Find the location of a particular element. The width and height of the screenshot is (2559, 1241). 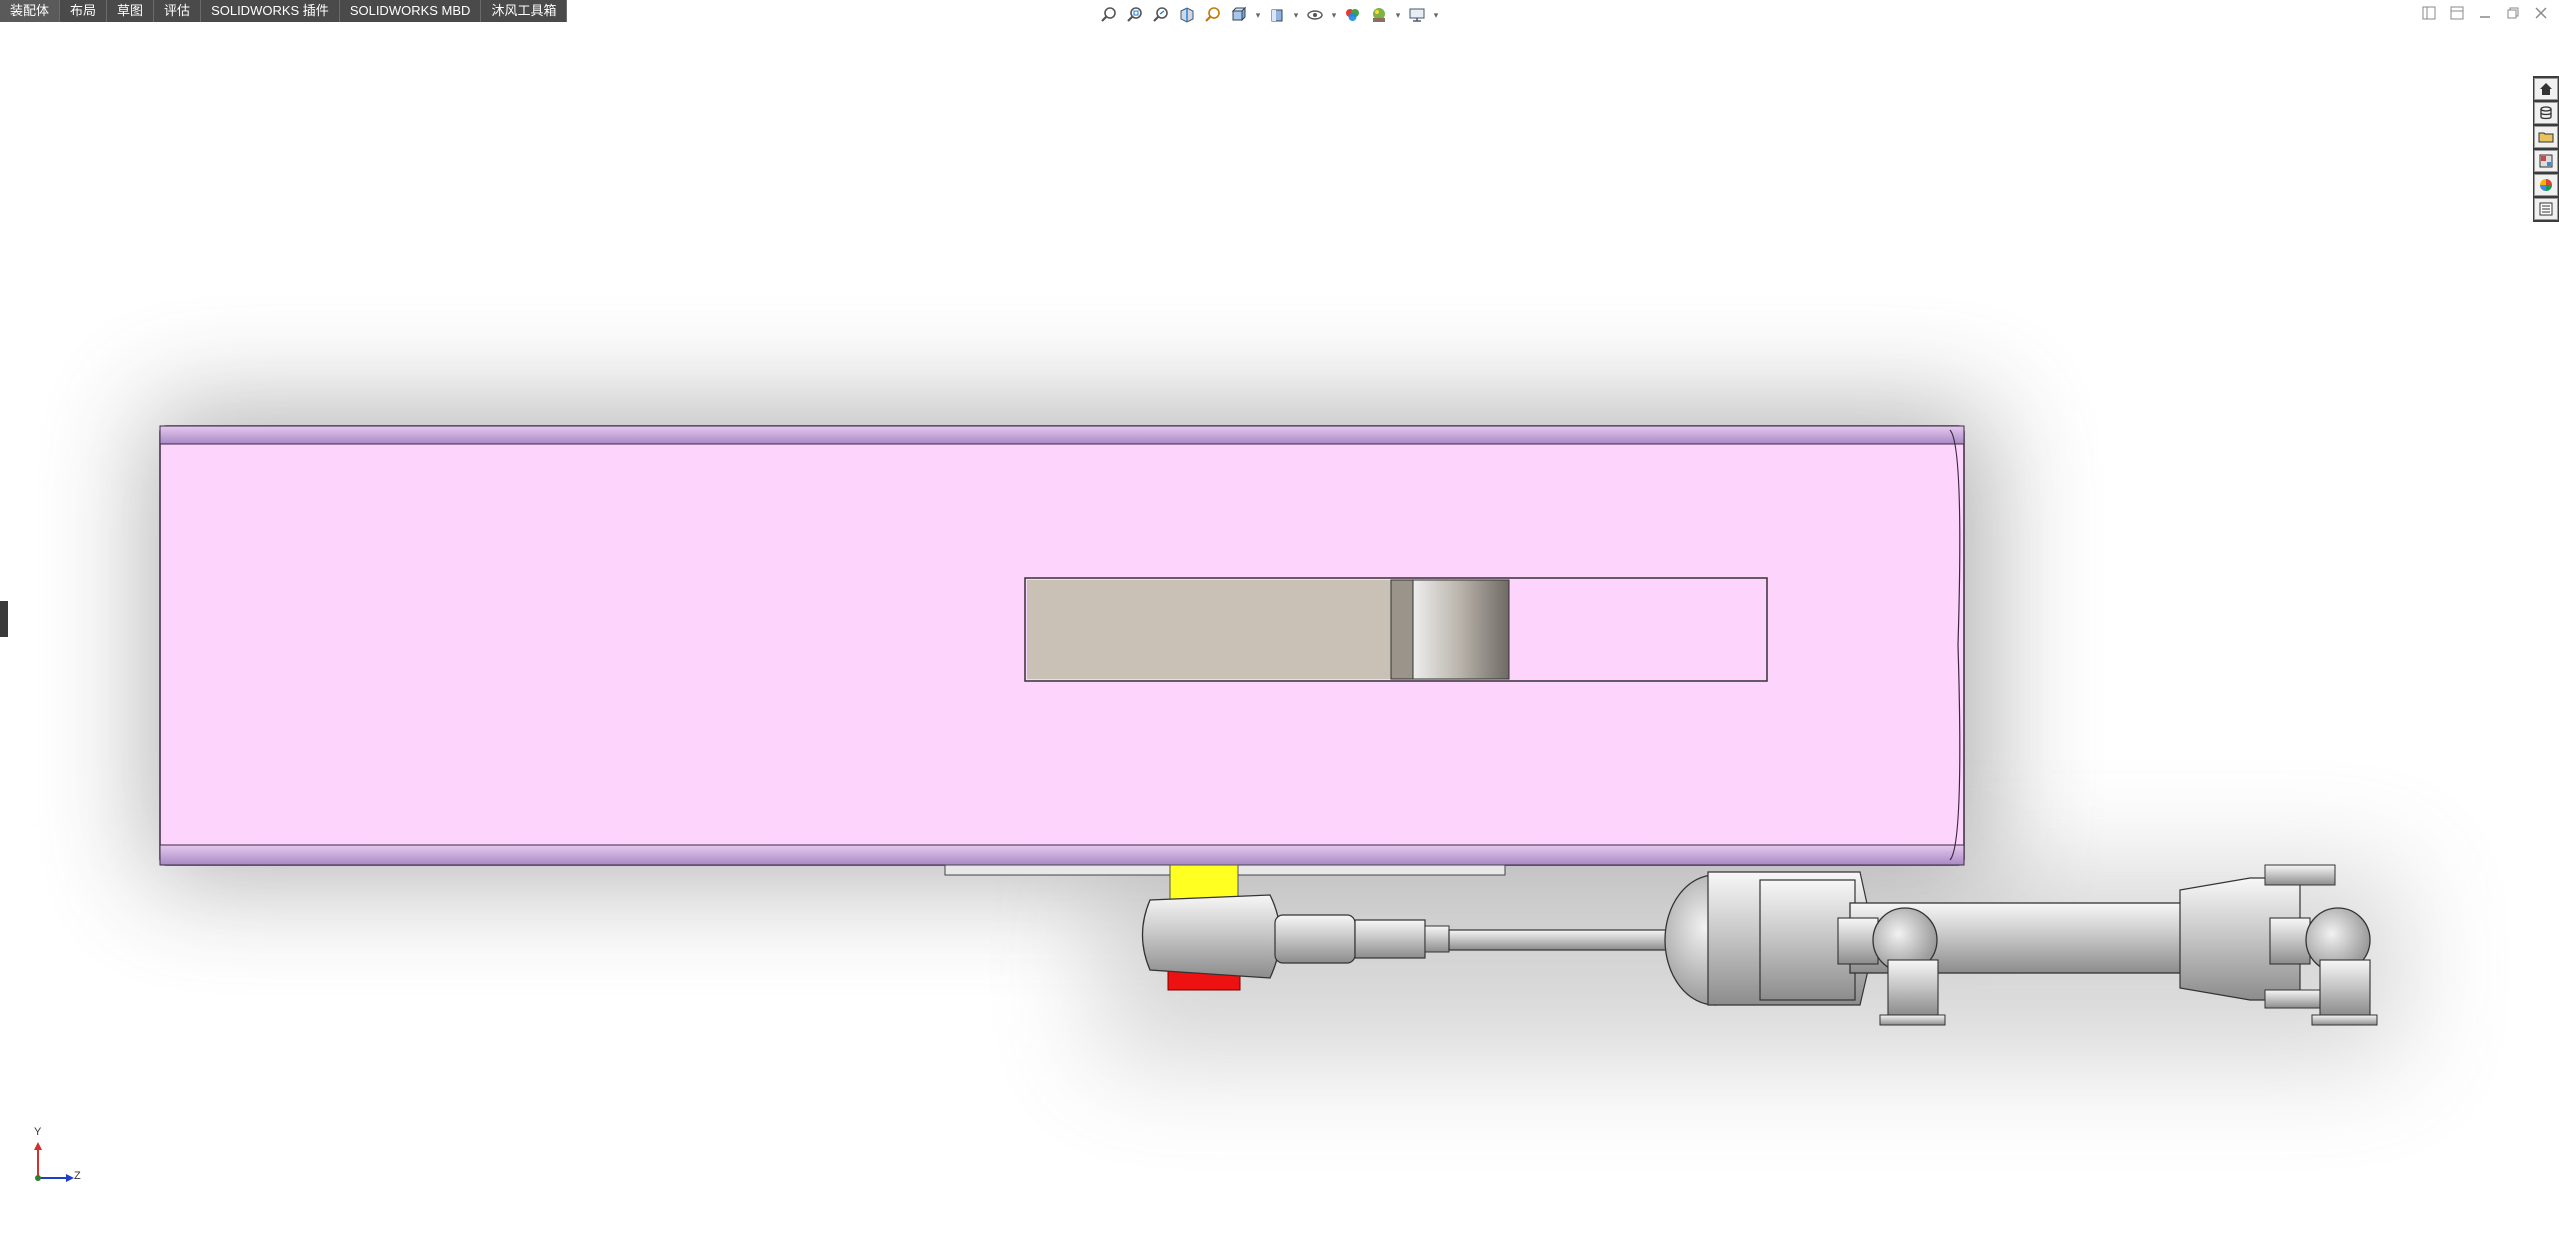

heads-up-view-toolbar: ▾ ▾ ▾ ▾ ▾ is located at coordinates (1269, 15).